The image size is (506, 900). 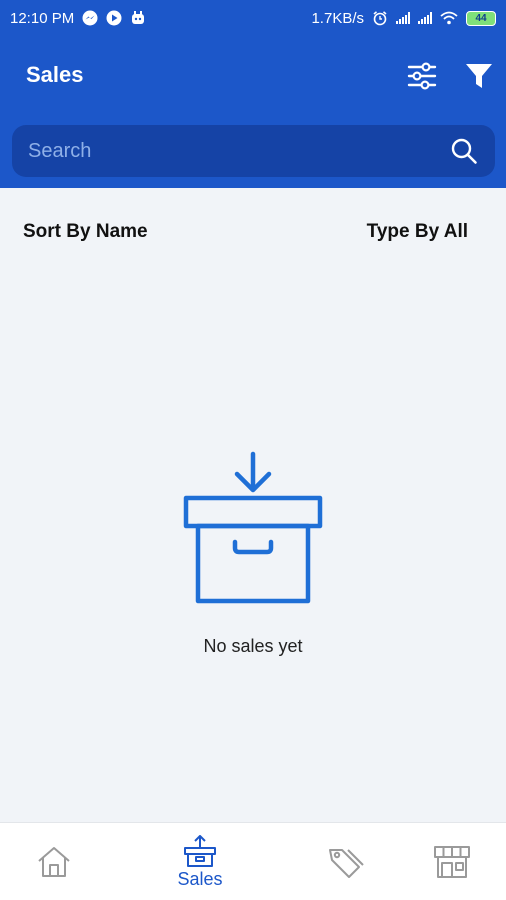 I want to click on search-icon, so click(x=464, y=151).